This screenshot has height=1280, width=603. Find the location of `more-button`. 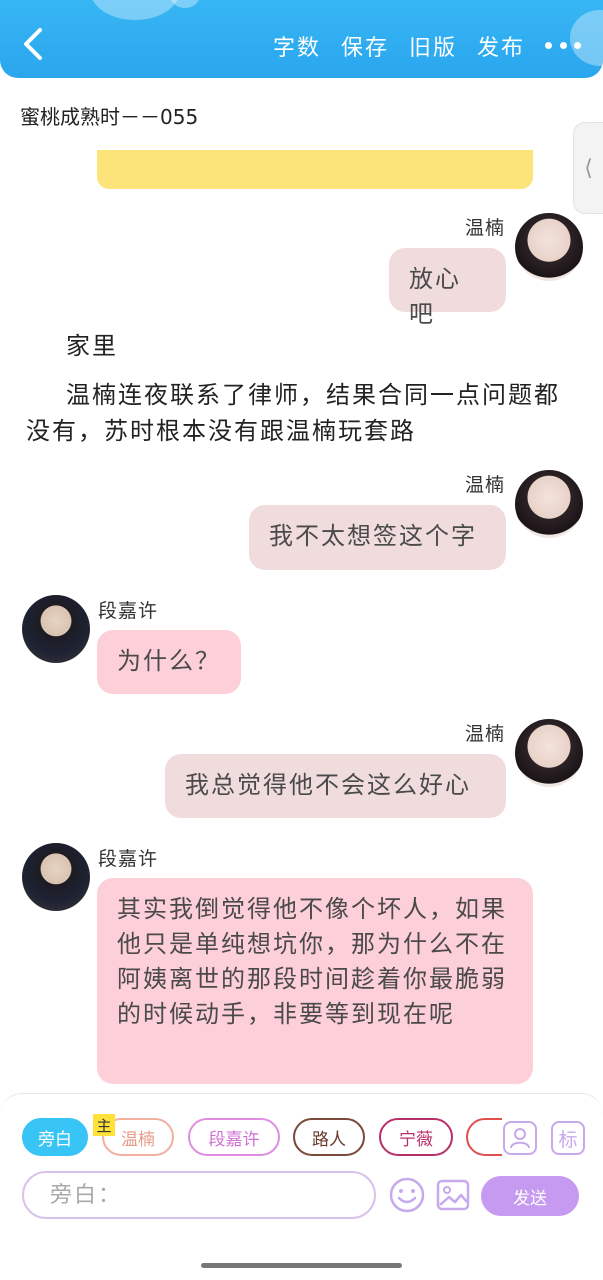

more-button is located at coordinates (563, 45).